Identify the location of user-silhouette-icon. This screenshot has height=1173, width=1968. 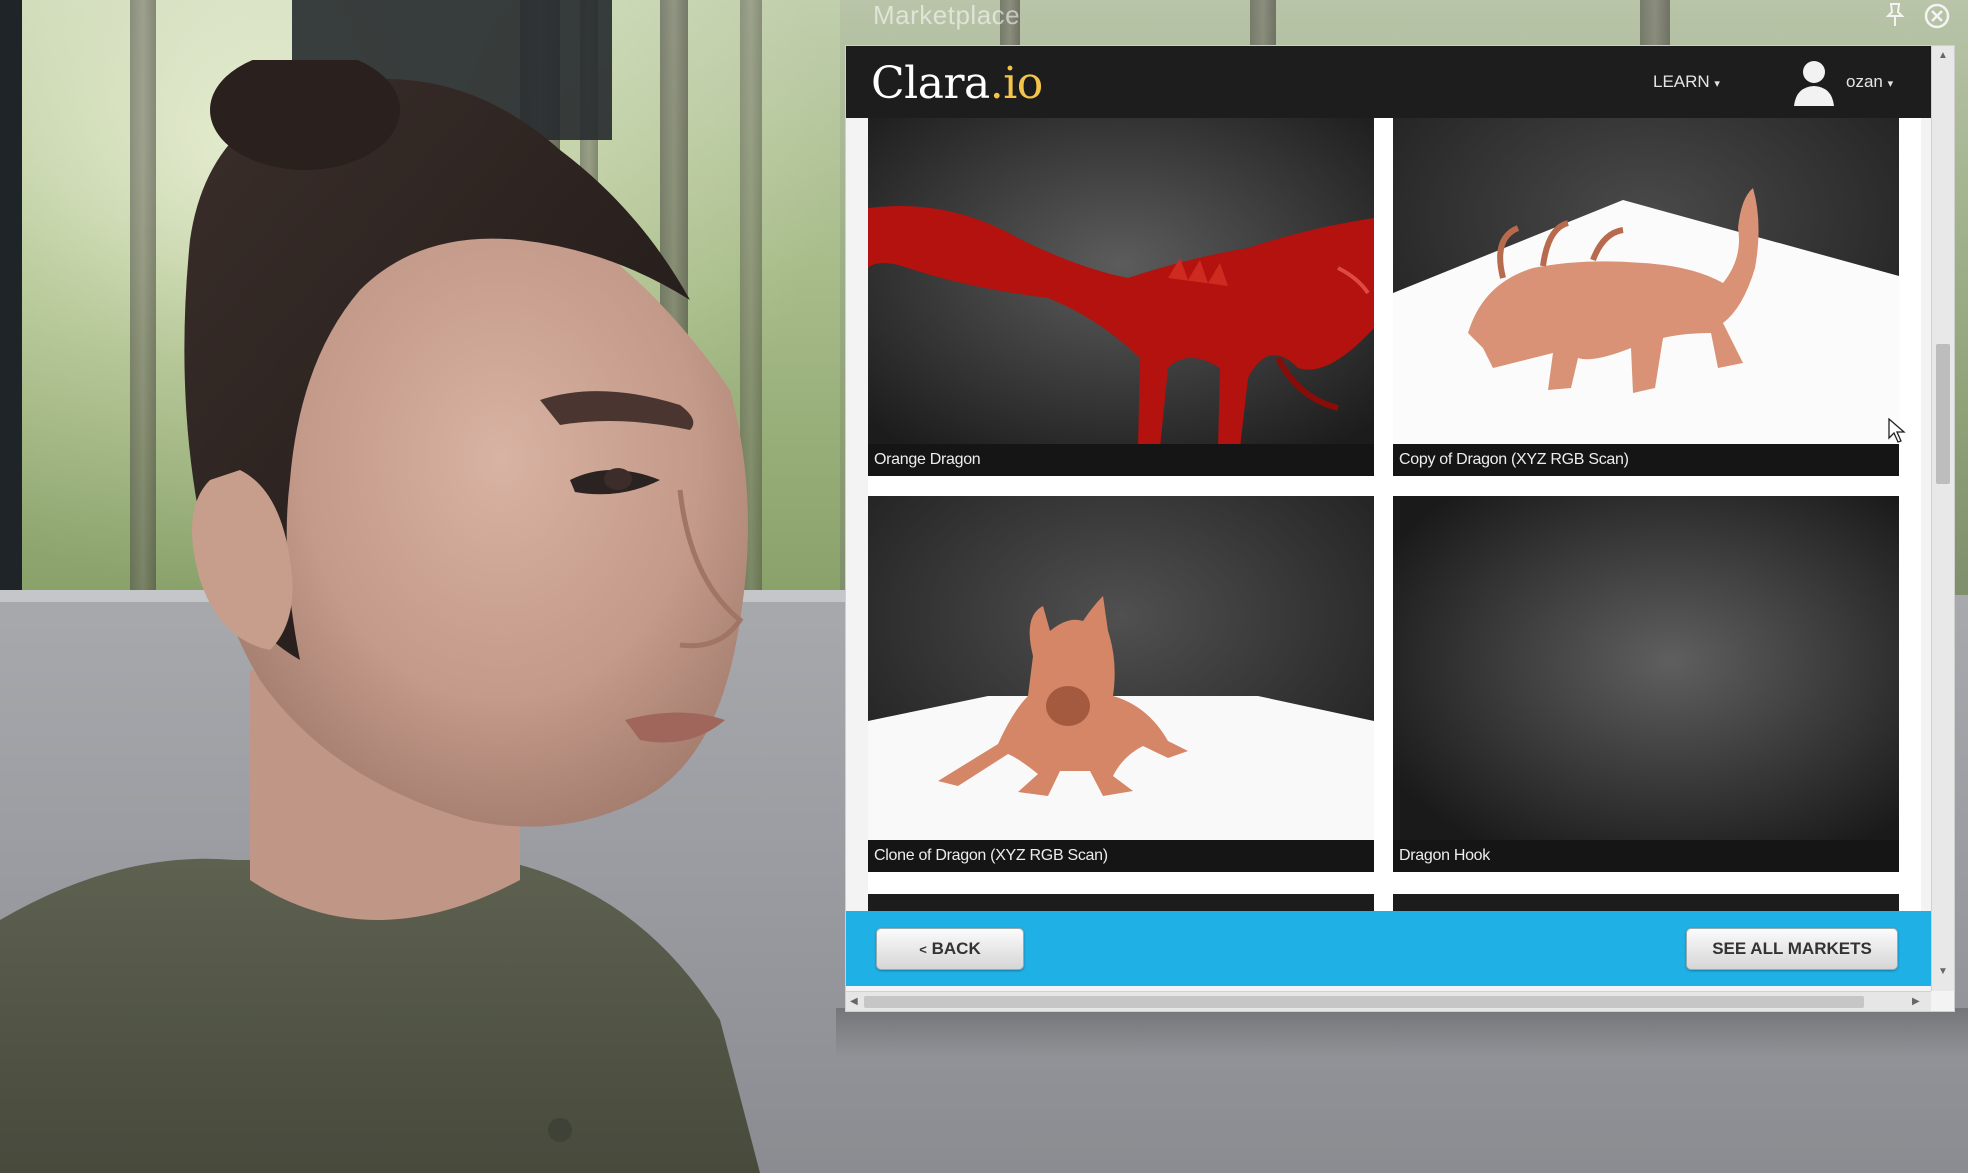
(1814, 82).